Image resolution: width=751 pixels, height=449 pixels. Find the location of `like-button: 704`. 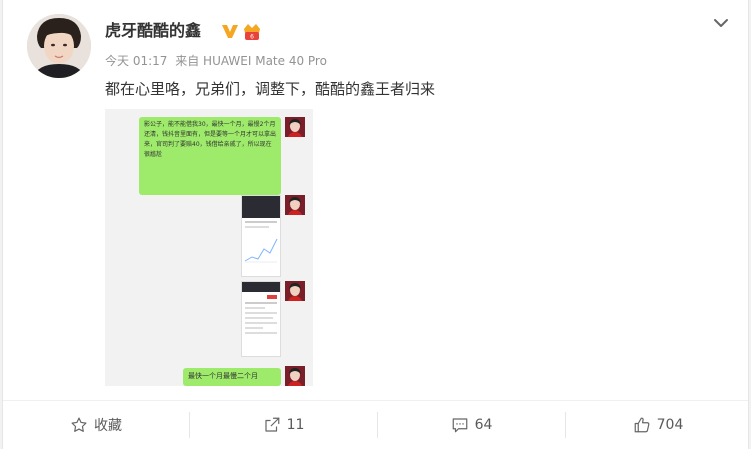

like-button: 704 is located at coordinates (658, 425).